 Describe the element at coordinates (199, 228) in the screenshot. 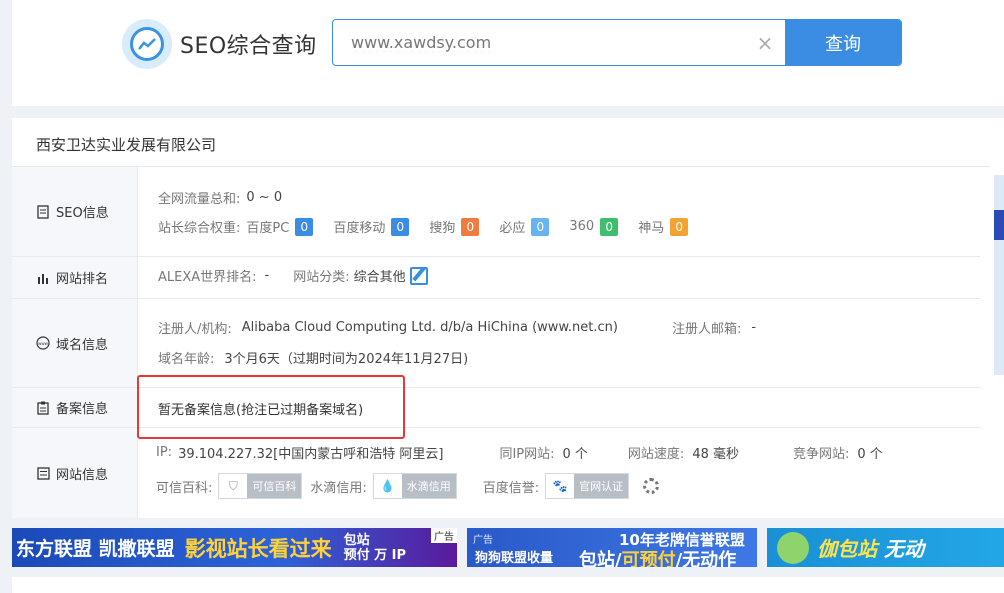

I see `weight-label: 站长综合权重:` at that location.